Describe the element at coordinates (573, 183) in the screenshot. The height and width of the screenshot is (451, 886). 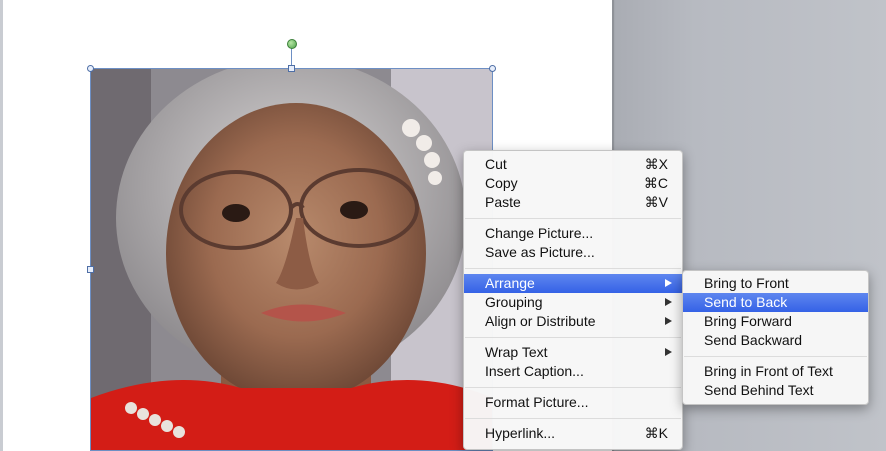
I see `menu-item-copy: Copy ⌘C` at that location.